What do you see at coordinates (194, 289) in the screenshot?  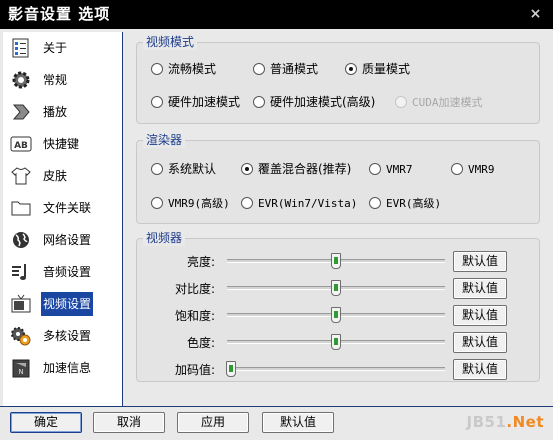 I see `contrast-label: 对比度:` at bounding box center [194, 289].